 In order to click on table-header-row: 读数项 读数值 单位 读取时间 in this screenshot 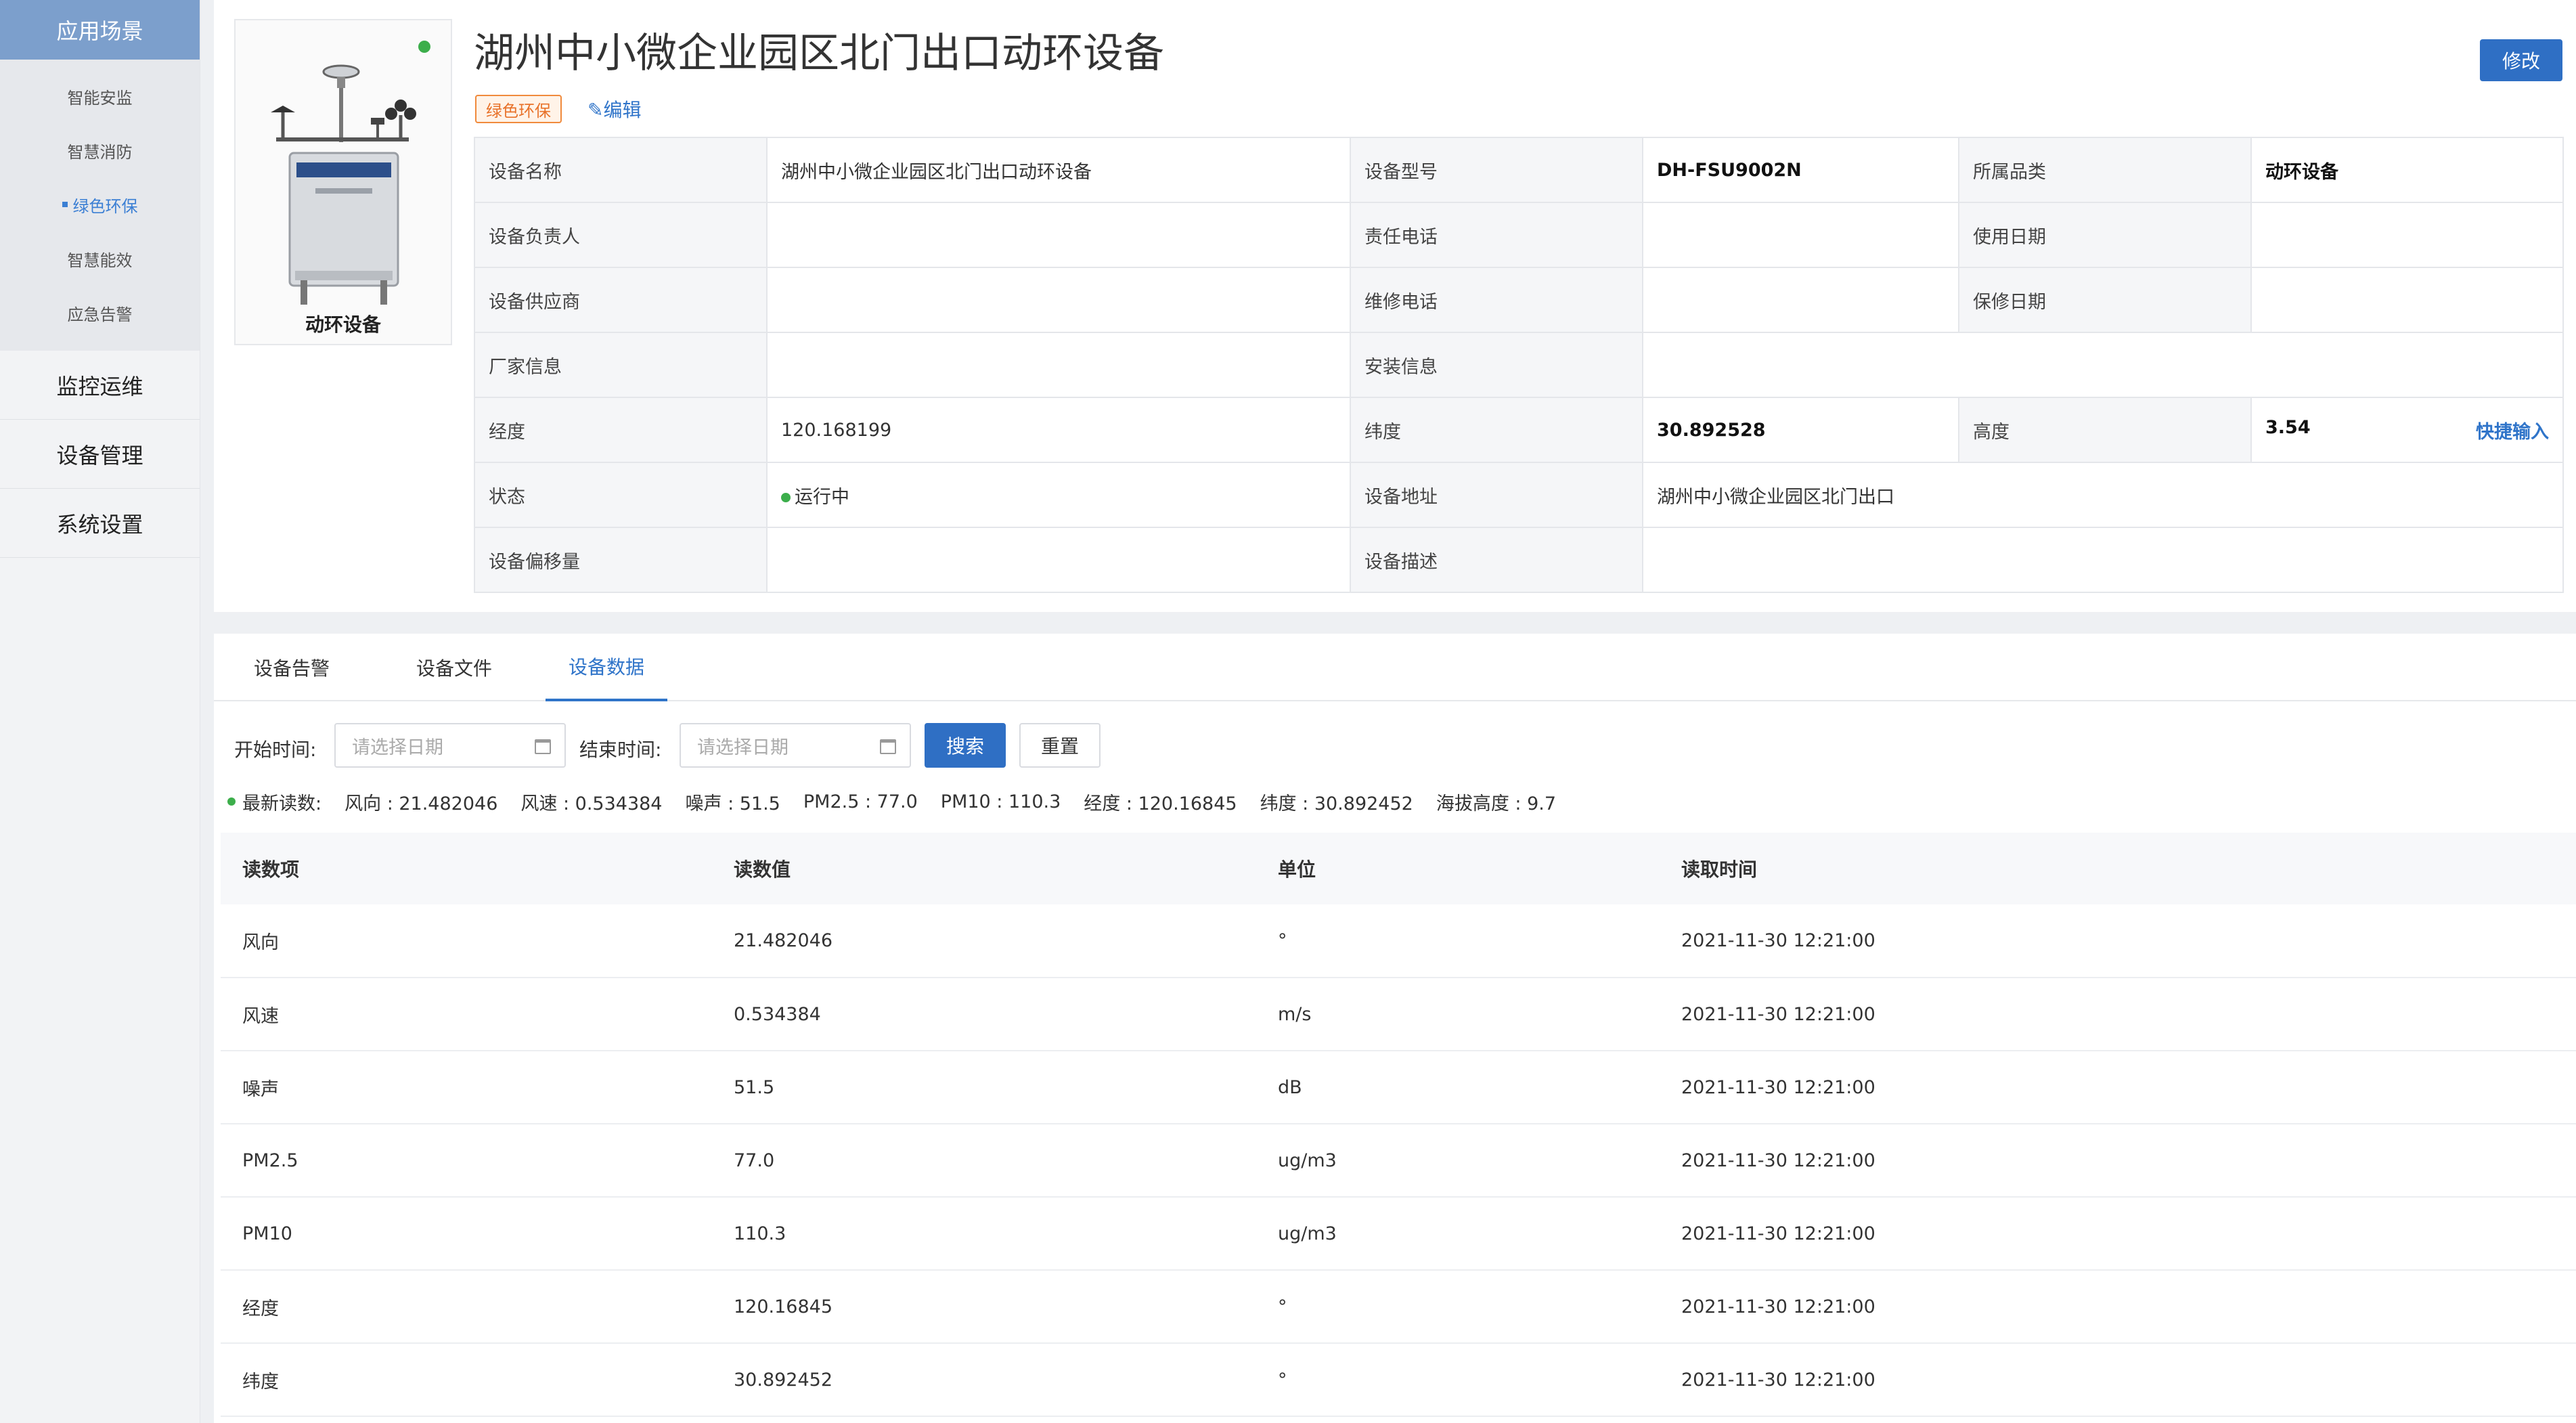, I will do `click(1398, 869)`.